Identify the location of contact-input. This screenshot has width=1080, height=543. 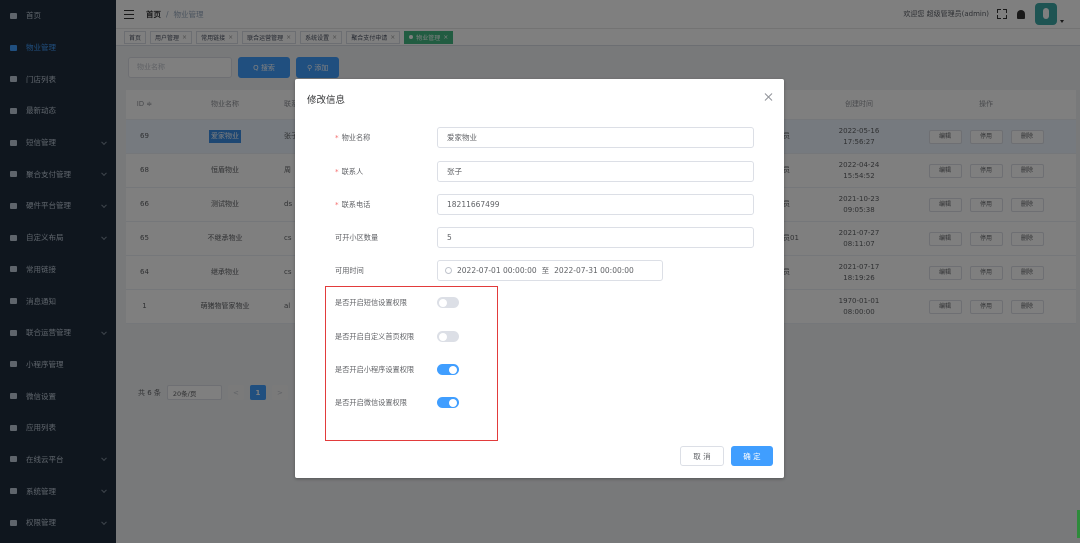
(595, 171).